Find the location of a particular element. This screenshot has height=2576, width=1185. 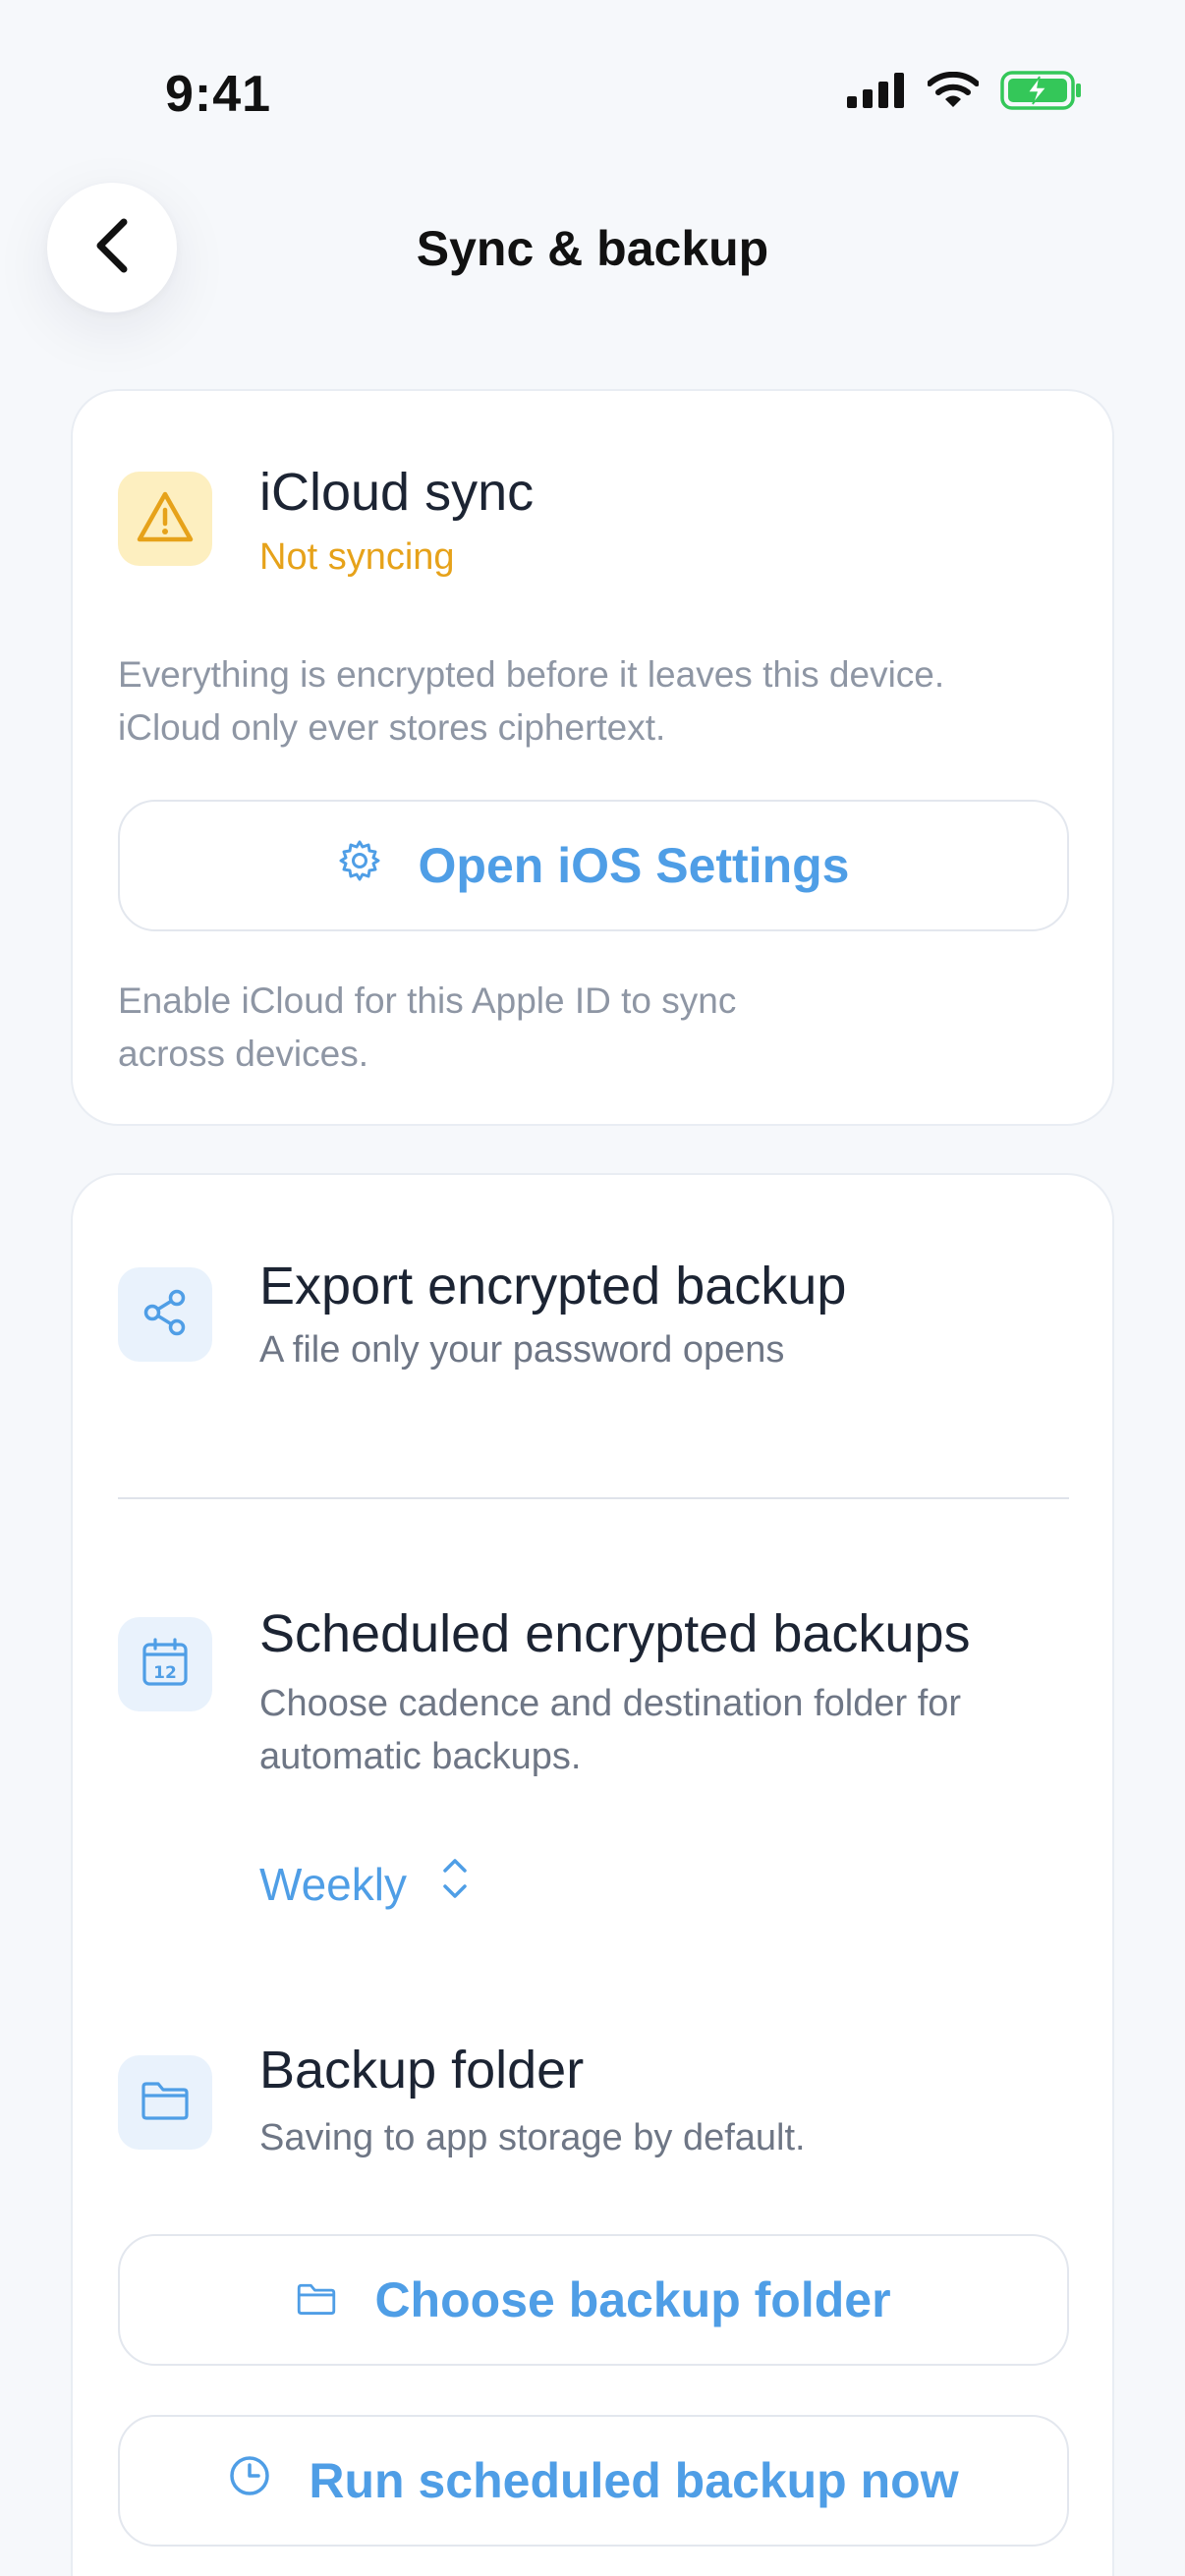

open-ios-settings-label: Open iOS Settings is located at coordinates (634, 865).